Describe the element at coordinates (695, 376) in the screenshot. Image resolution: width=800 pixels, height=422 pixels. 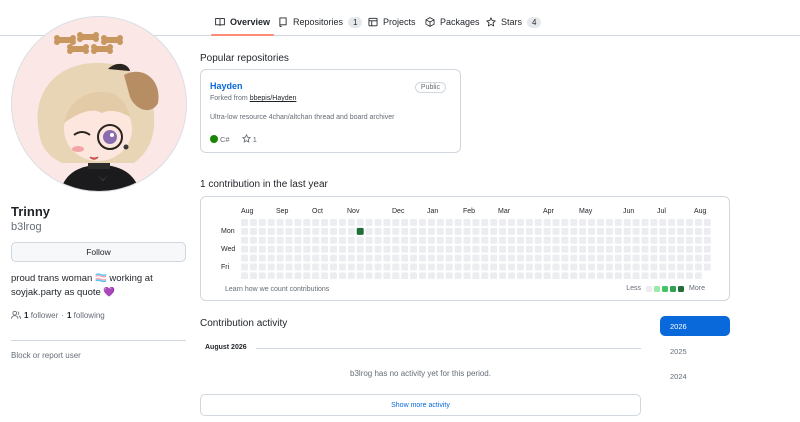
I see `year-2024: 2024` at that location.